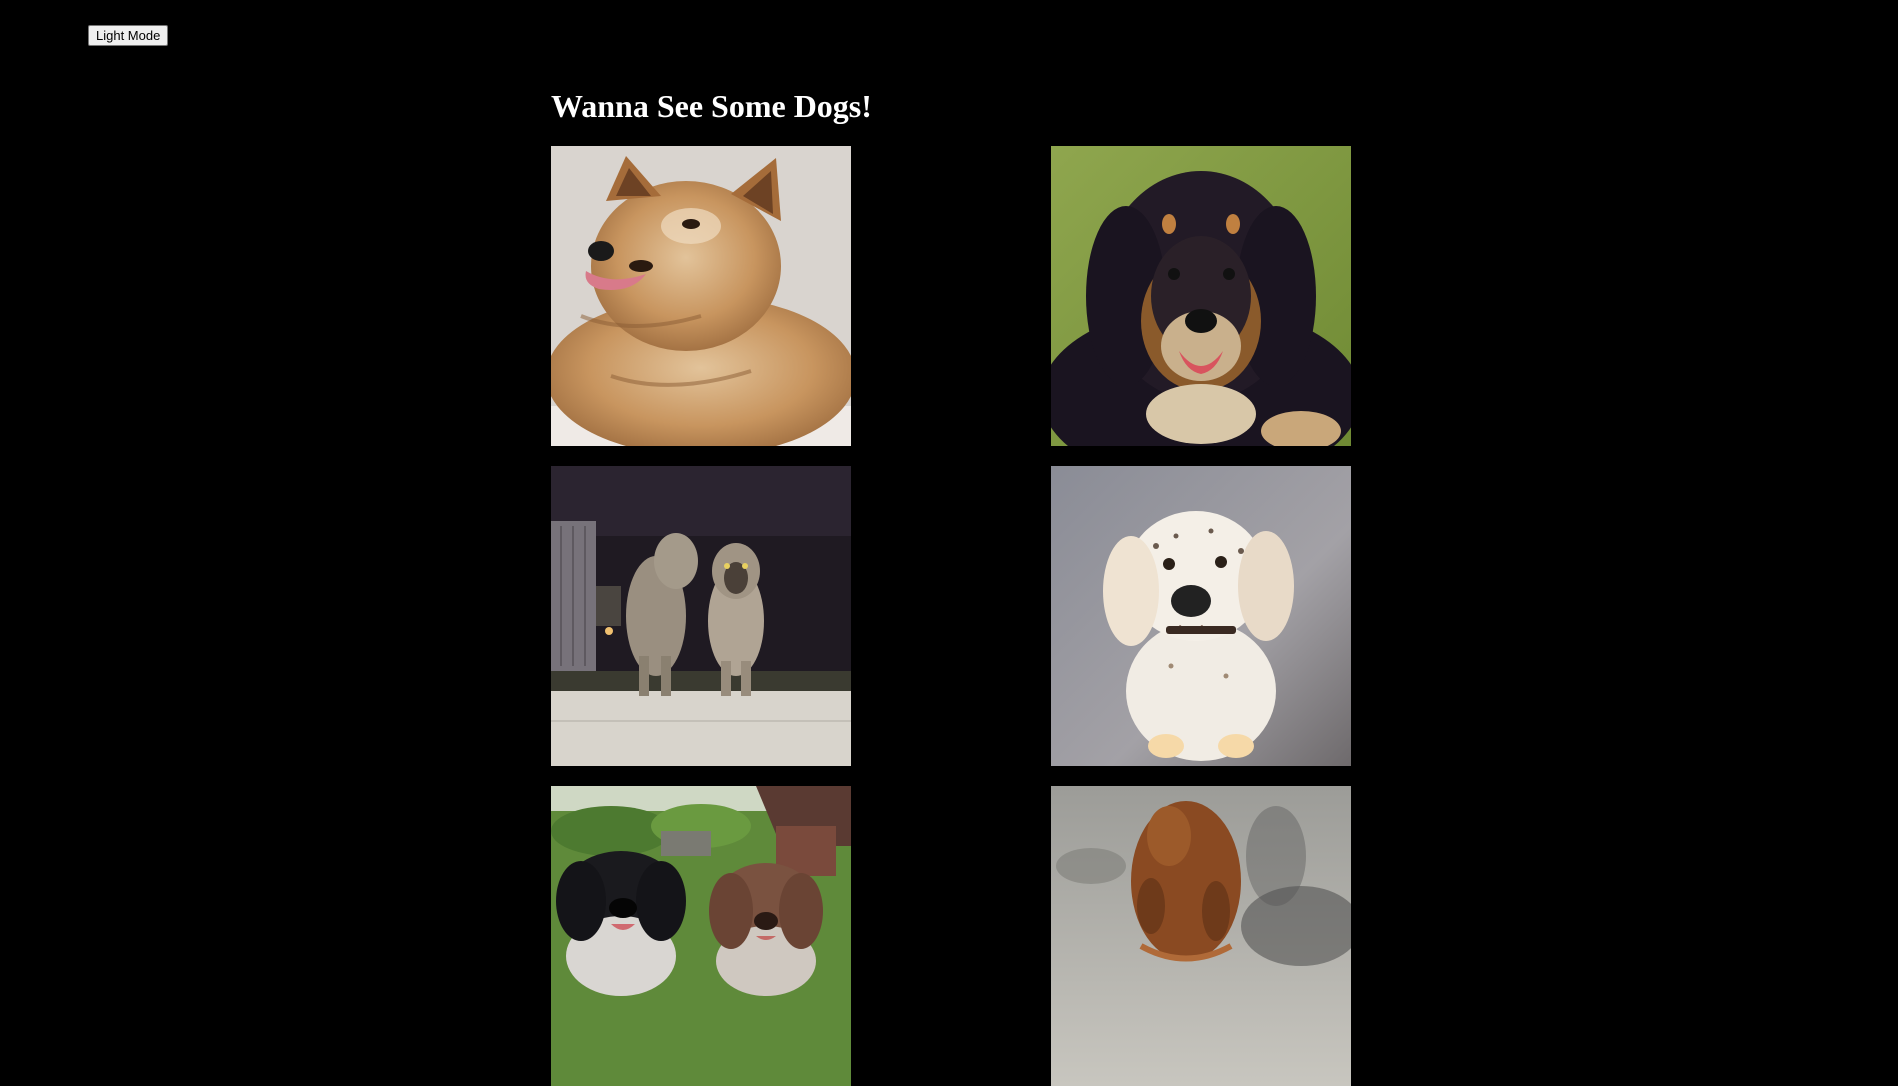  What do you see at coordinates (128, 35) in the screenshot?
I see `light-mode-button: Light Mode` at bounding box center [128, 35].